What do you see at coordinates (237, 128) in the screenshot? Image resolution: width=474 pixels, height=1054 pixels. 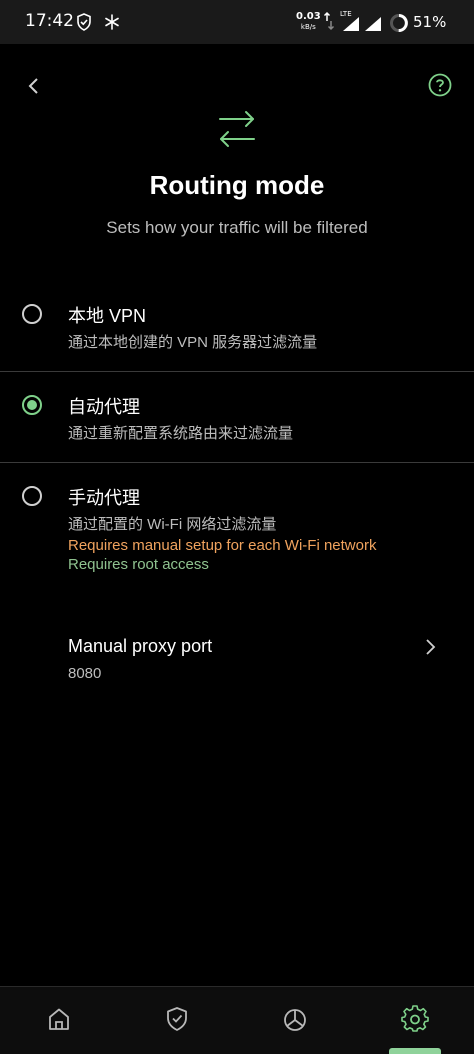 I see `swap-arrows-icon` at bounding box center [237, 128].